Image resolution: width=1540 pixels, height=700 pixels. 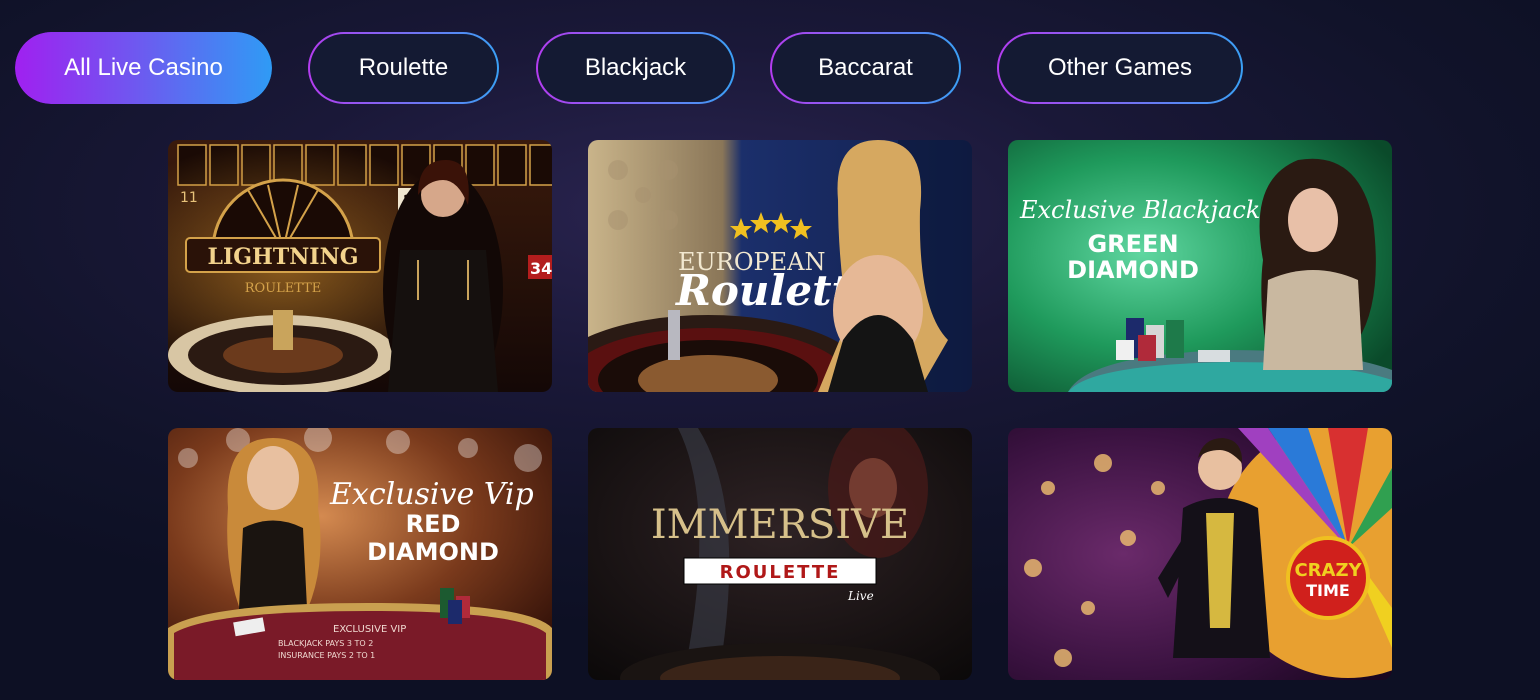 What do you see at coordinates (1139, 210) in the screenshot?
I see `gd-script: Exclusive Blackjack` at bounding box center [1139, 210].